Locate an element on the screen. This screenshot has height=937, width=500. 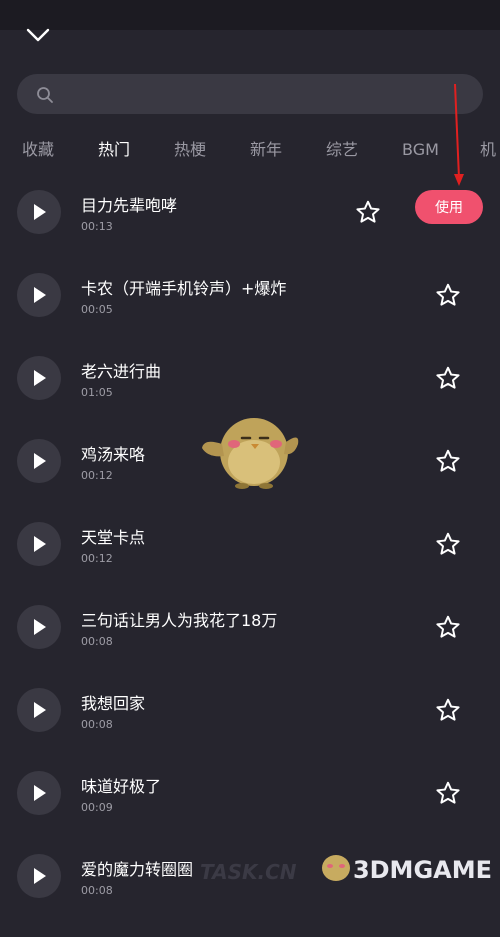
tab-new-year: 新年 is located at coordinates (266, 150).